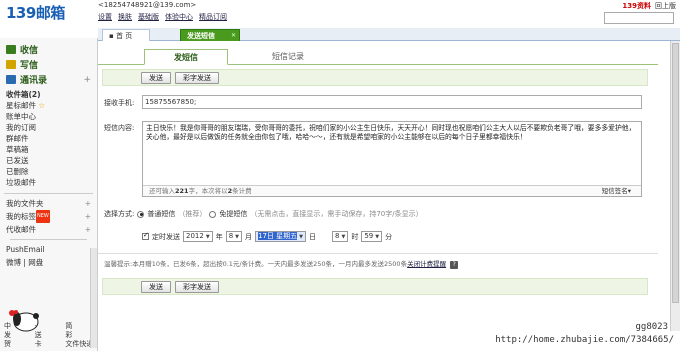 Image resolution: width=680 pixels, height=351 pixels. What do you see at coordinates (48, 94) in the screenshot?
I see `sidebar-item-inbox: 收件箱(2)` at bounding box center [48, 94].